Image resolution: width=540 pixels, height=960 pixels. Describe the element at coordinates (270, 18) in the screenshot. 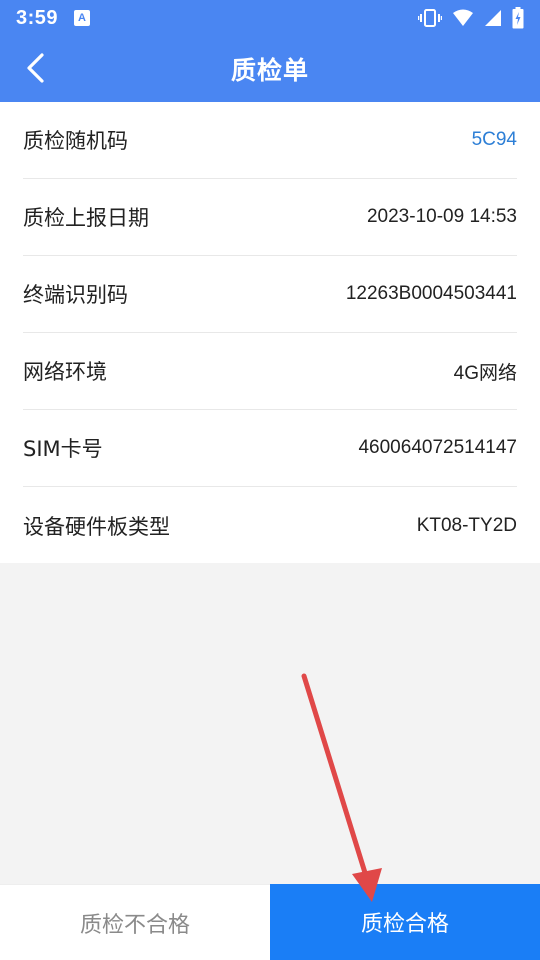

I see `status-bar: 3:59 A` at that location.